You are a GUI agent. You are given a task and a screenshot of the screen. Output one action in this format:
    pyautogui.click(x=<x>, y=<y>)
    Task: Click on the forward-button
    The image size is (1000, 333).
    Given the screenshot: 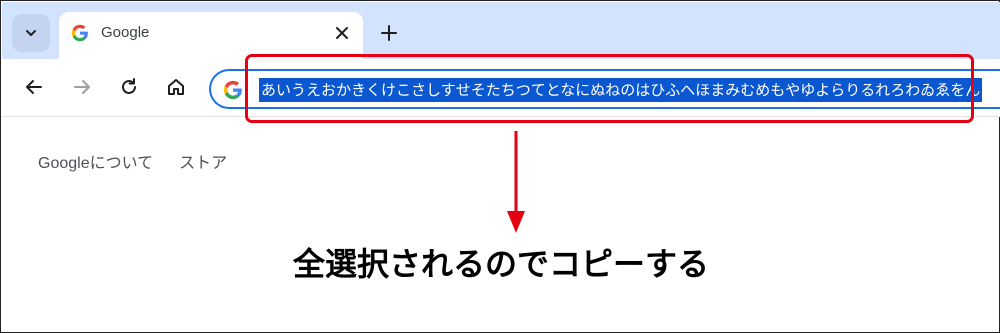 What is the action you would take?
    pyautogui.click(x=82, y=87)
    